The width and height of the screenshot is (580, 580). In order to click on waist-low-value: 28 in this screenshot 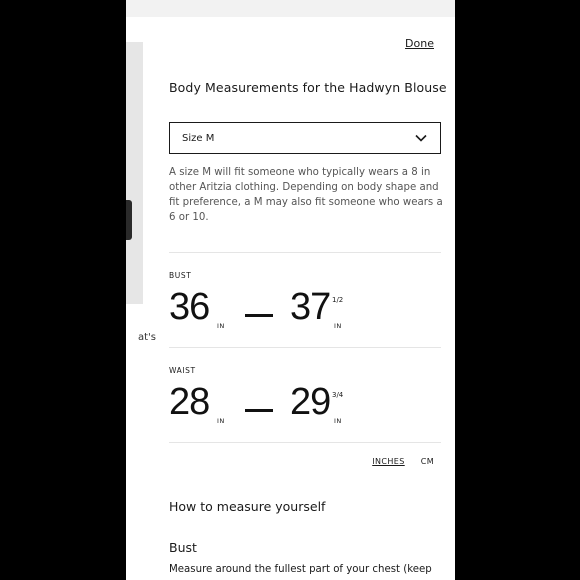, I will do `click(189, 402)`.